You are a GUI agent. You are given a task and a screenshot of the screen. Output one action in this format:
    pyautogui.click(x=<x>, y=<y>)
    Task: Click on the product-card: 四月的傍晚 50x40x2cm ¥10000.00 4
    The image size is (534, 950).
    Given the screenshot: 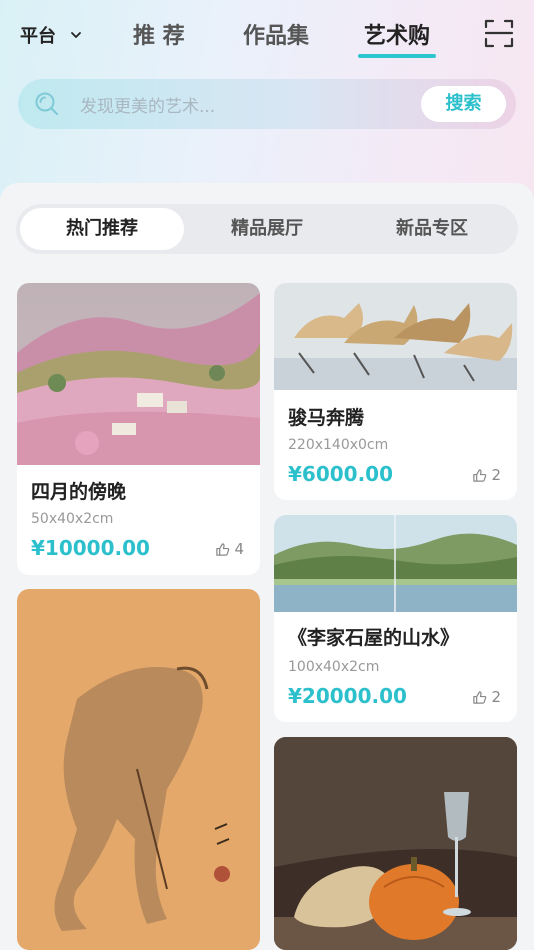 What is the action you would take?
    pyautogui.click(x=138, y=429)
    